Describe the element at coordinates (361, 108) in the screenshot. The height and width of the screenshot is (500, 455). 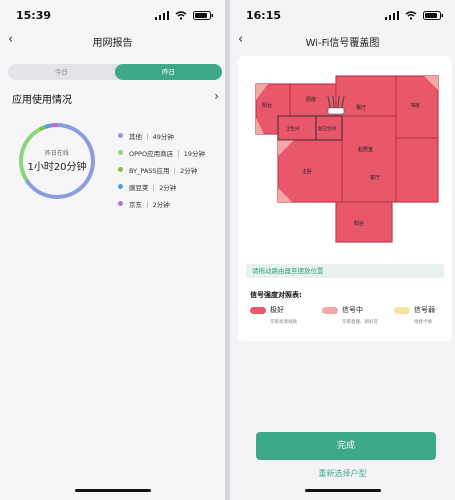
I see `room-label: 餐厅` at that location.